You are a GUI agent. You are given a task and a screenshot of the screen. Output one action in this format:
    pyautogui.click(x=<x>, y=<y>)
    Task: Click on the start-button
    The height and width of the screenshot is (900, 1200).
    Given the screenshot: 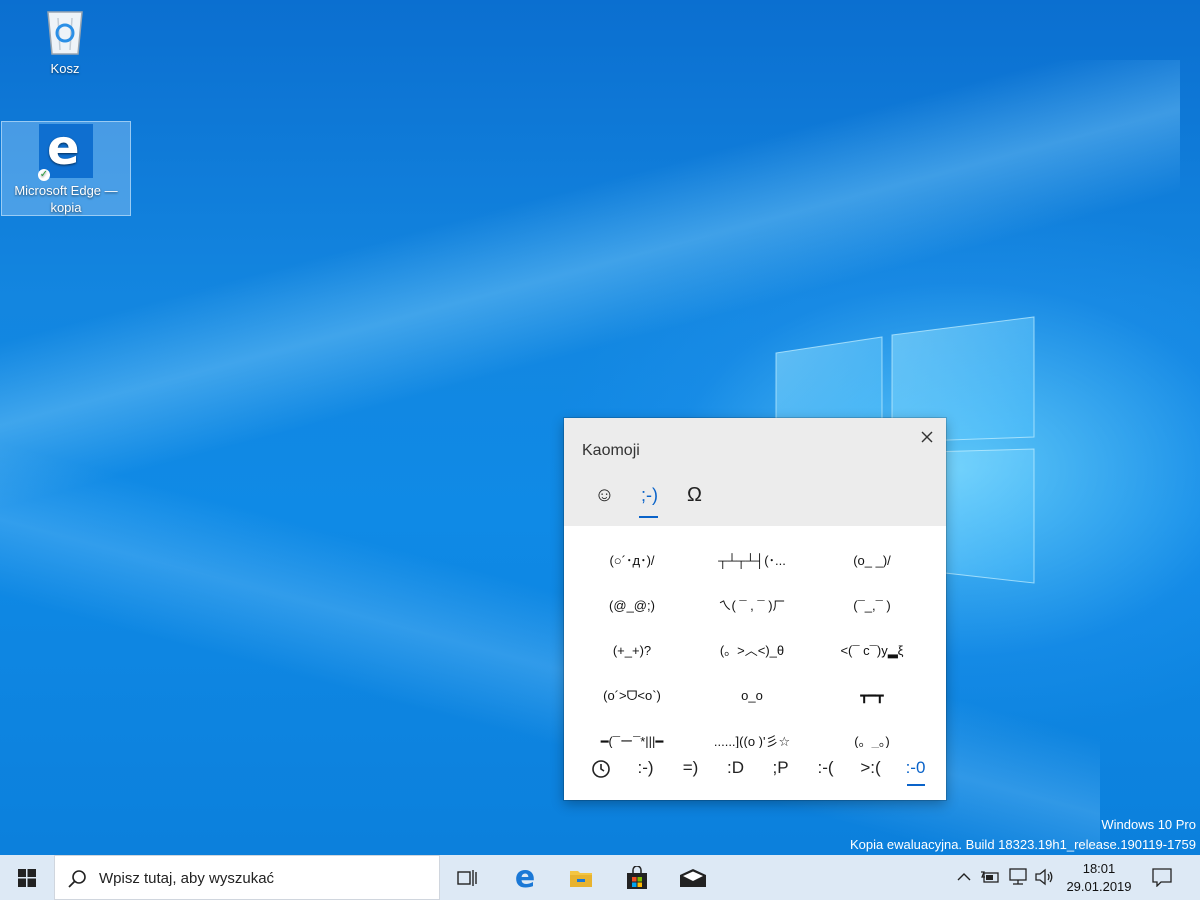 What is the action you would take?
    pyautogui.click(x=27, y=877)
    